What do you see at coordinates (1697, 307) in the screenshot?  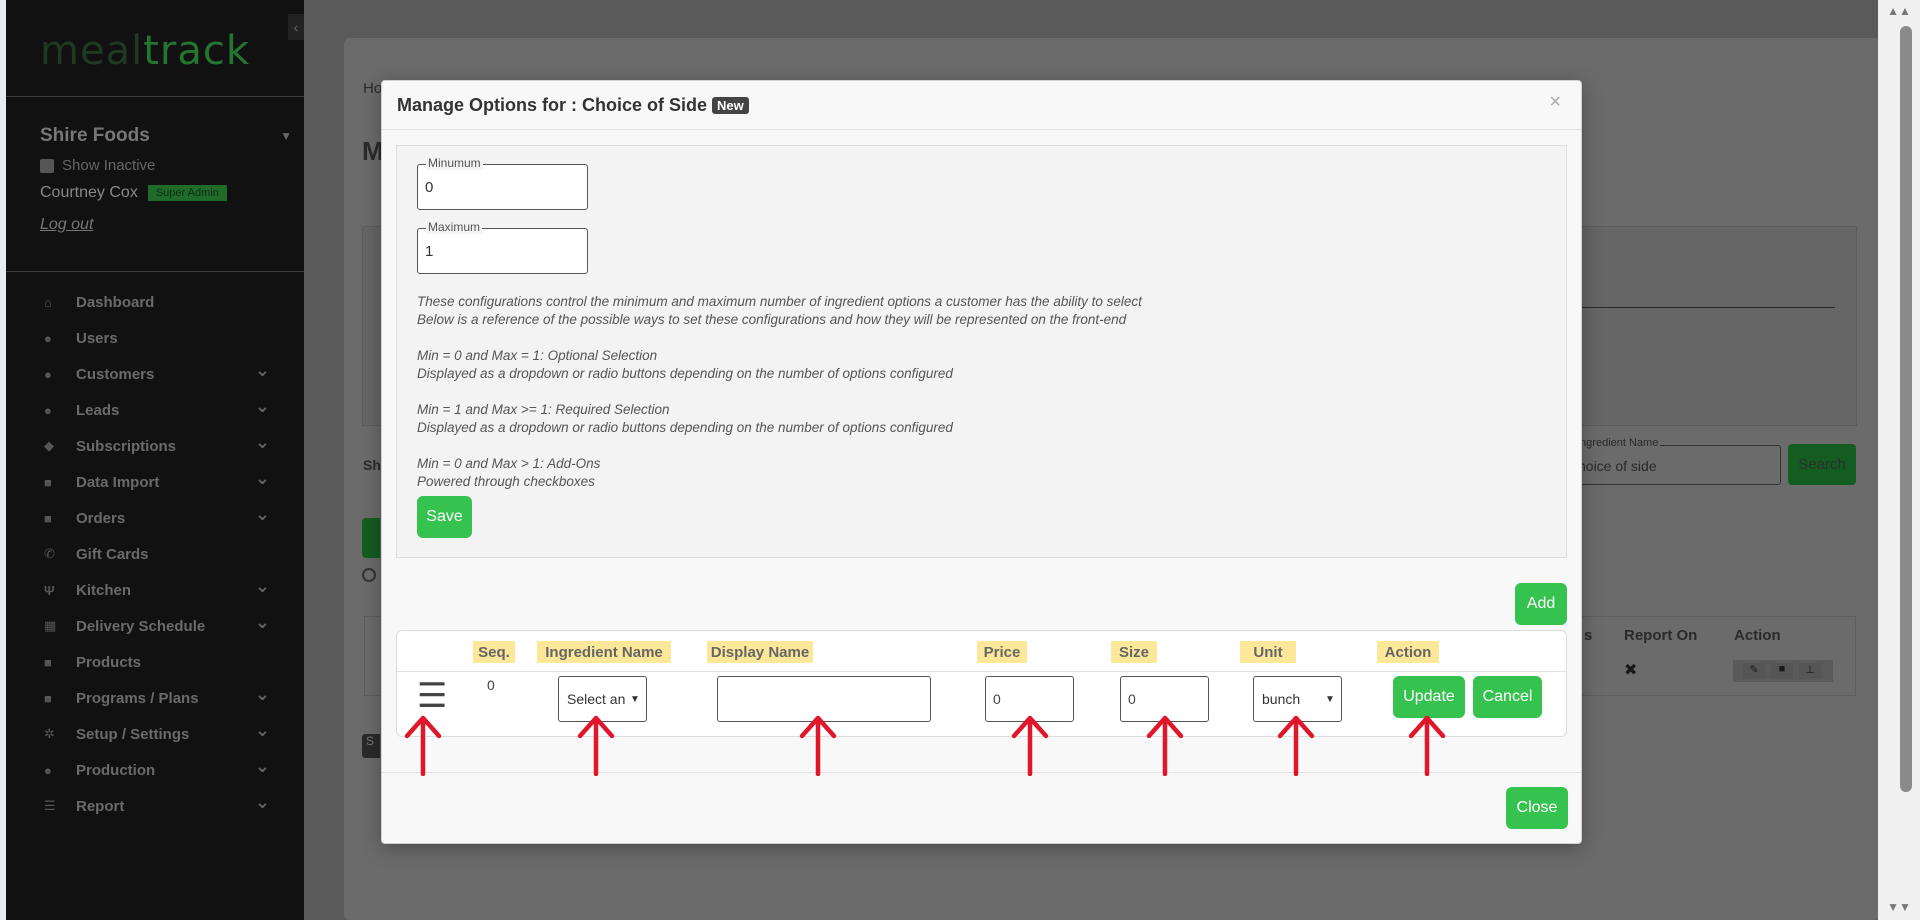 I see `divider` at bounding box center [1697, 307].